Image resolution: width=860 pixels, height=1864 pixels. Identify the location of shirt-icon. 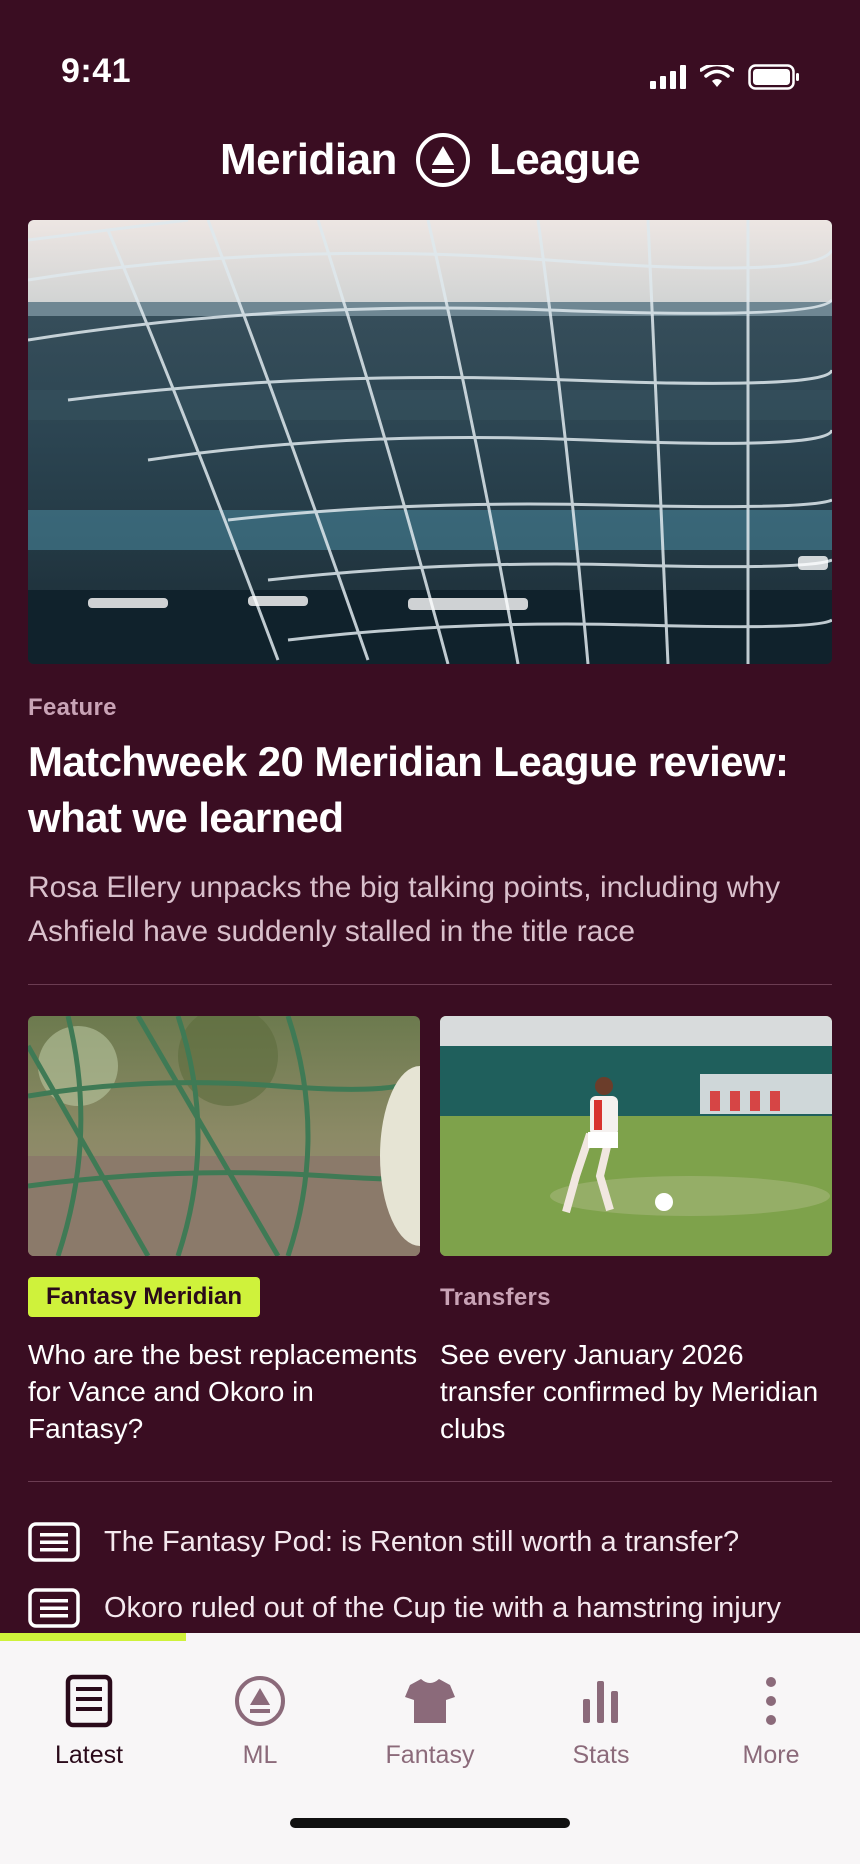
(430, 1701).